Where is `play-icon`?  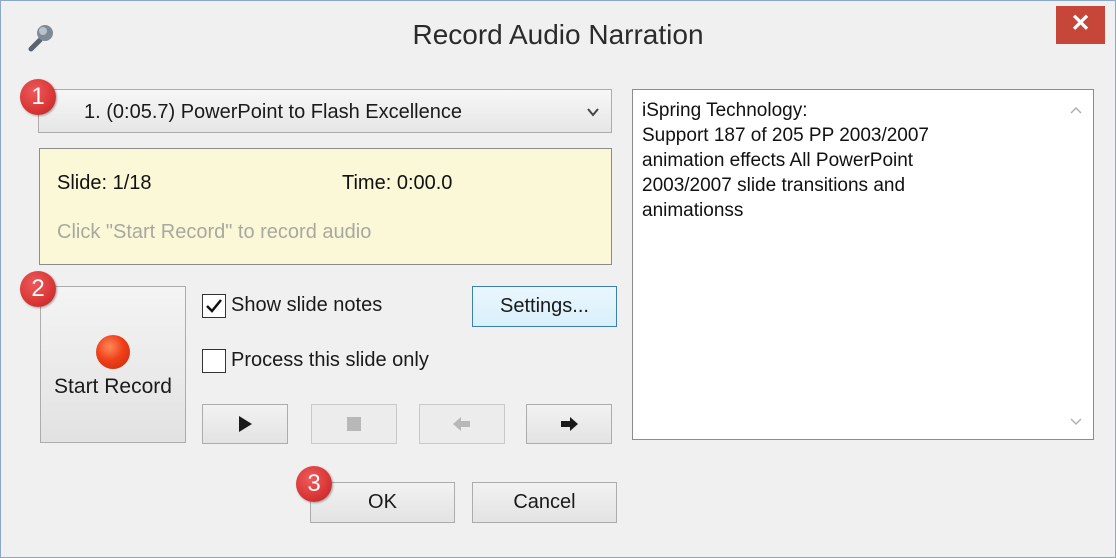
play-icon is located at coordinates (245, 424).